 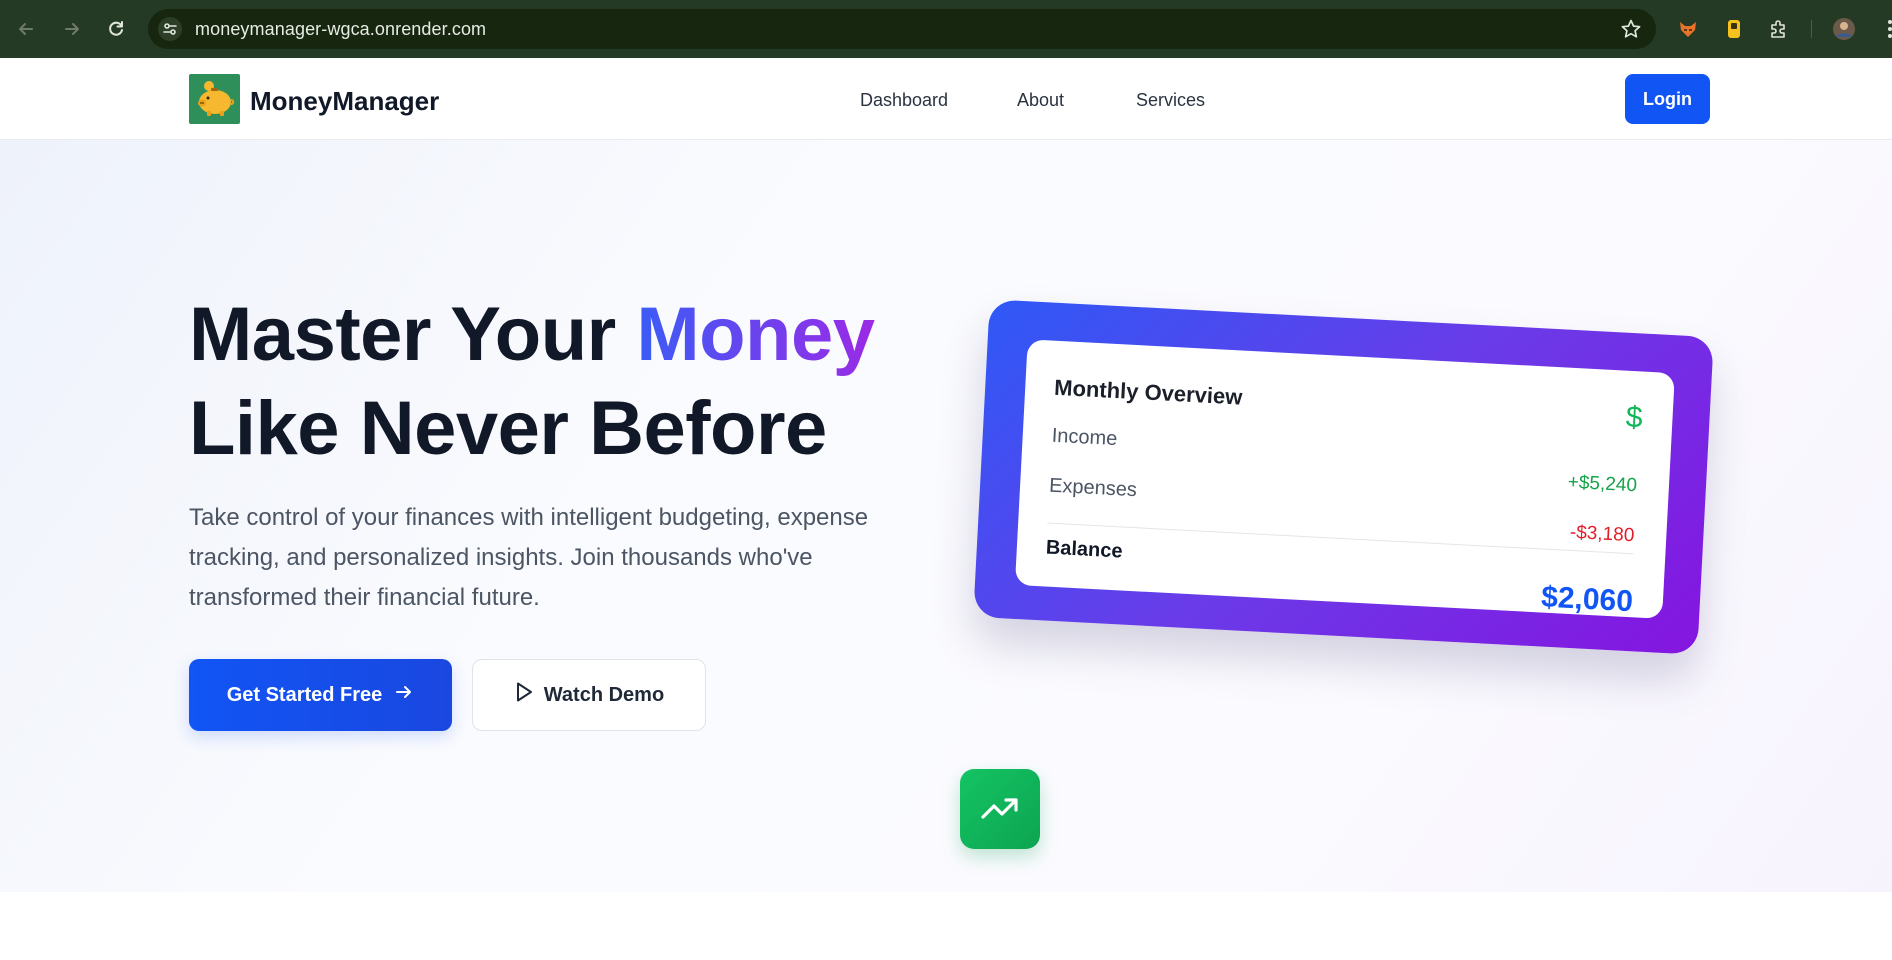 I want to click on puzzle-extensions-icon, so click(x=1779, y=29).